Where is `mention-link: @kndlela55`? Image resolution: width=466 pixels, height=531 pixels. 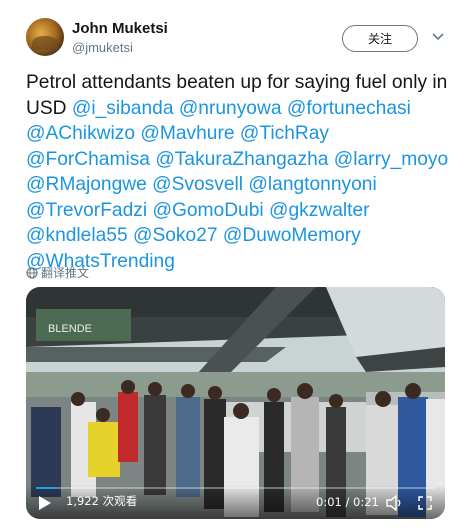 mention-link: @kndlela55 is located at coordinates (77, 235).